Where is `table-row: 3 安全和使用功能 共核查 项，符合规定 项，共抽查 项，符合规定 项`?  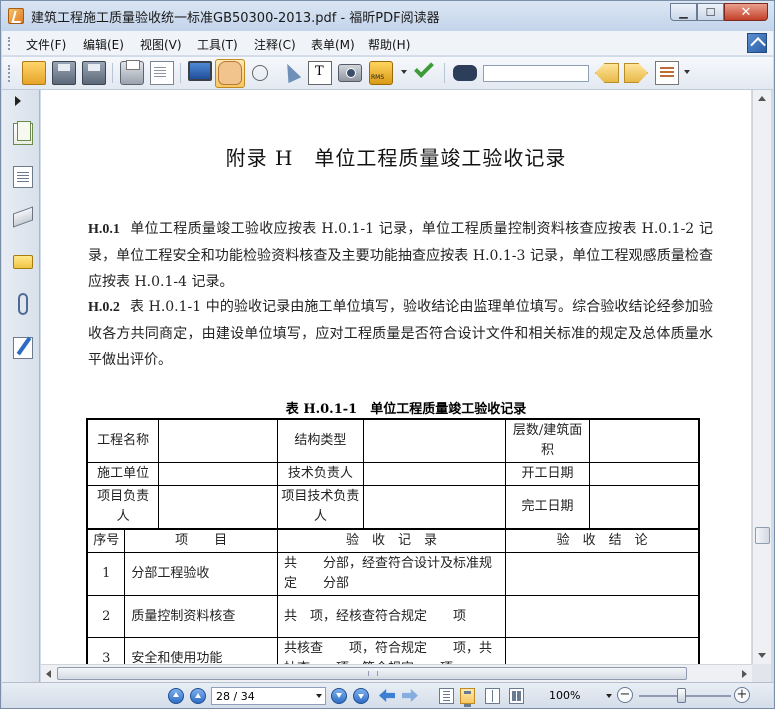
table-row: 3 安全和使用功能 共核查 项，符合规定 项，共抽查 项，符合规定 项 is located at coordinates (393, 650).